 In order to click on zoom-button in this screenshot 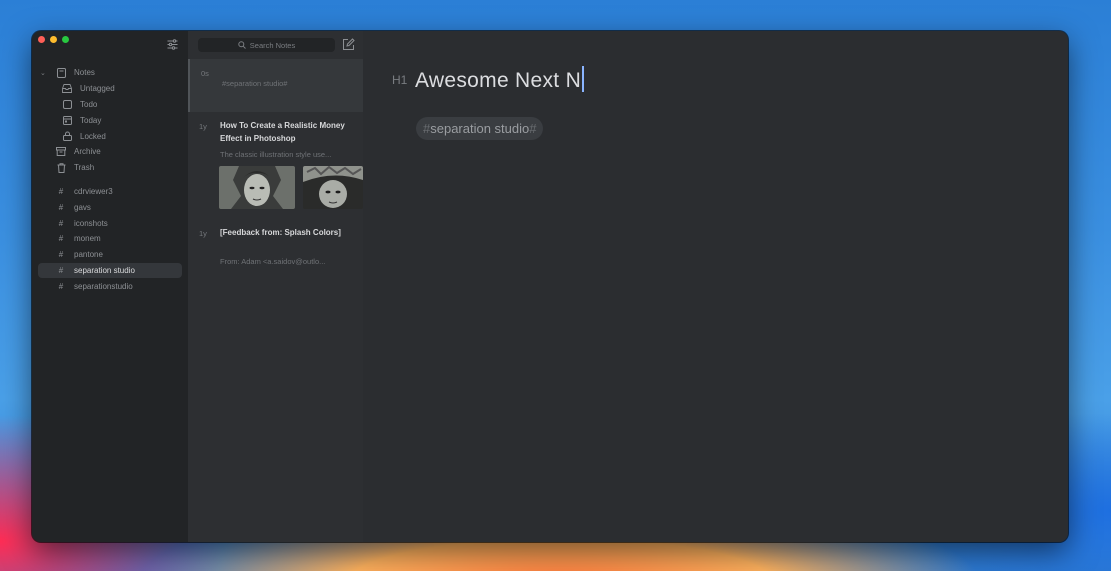, I will do `click(65, 39)`.